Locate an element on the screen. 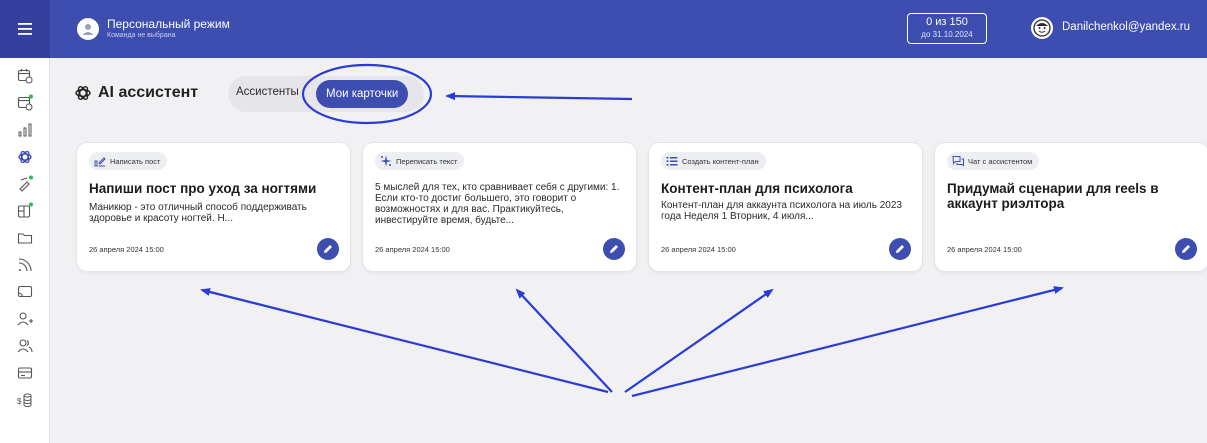 This screenshot has width=1207, height=443. sidebar-item-team is located at coordinates (25, 346).